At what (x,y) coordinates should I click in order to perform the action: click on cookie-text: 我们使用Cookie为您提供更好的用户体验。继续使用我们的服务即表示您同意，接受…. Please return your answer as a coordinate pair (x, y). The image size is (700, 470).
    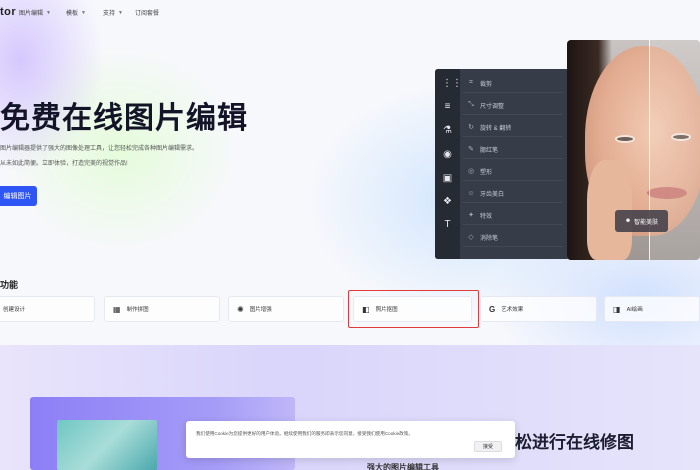
    Looking at the image, I should click on (304, 433).